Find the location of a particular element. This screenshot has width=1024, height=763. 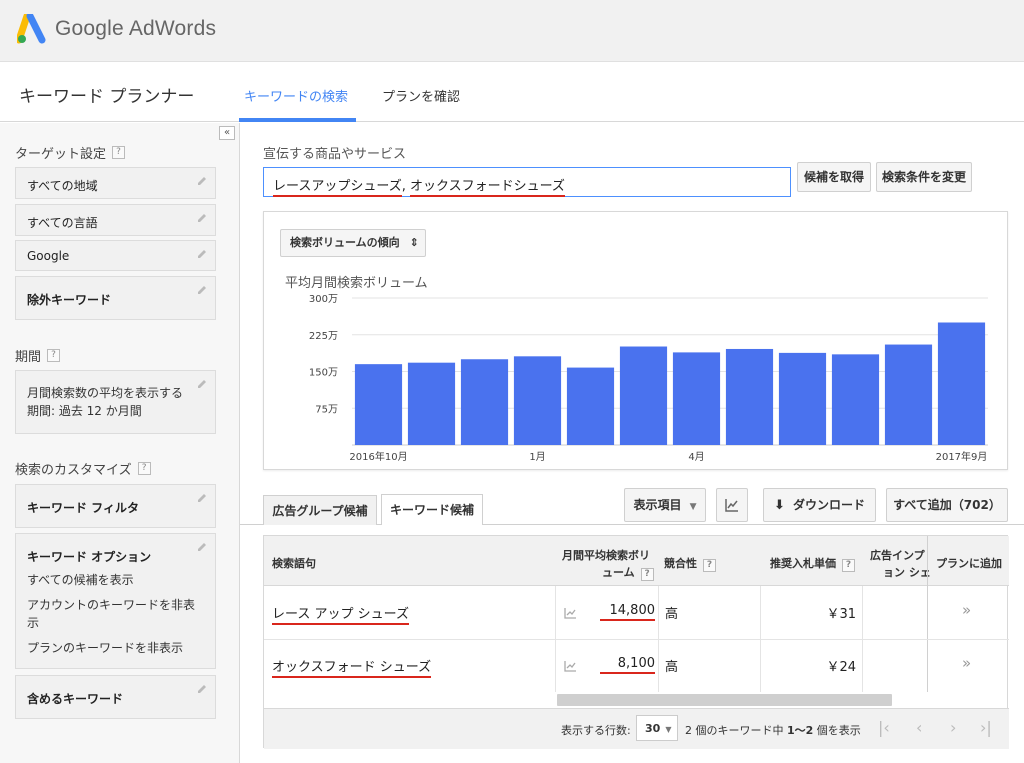

keyword-term: レース アップ シューズ is located at coordinates (340, 614).